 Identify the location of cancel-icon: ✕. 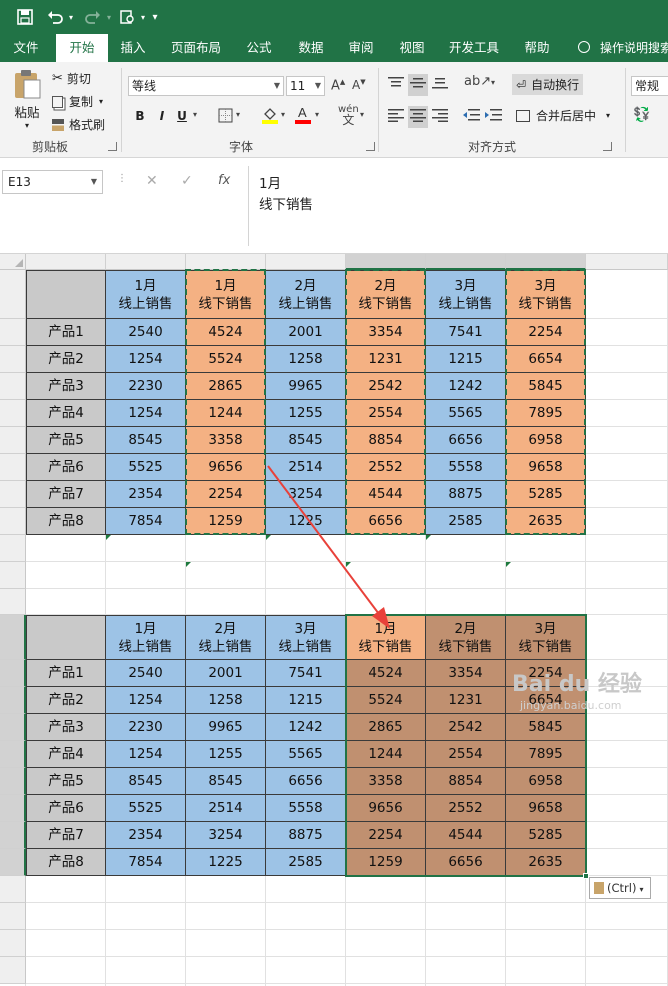
(152, 181).